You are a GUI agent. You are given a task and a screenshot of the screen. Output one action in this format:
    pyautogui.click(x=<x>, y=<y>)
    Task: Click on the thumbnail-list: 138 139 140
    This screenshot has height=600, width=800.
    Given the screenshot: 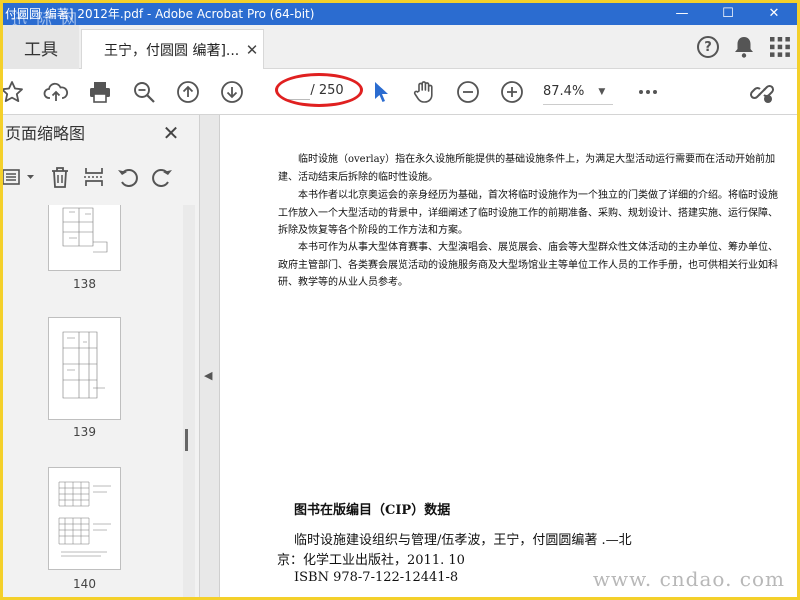 What is the action you would take?
    pyautogui.click(x=93, y=401)
    